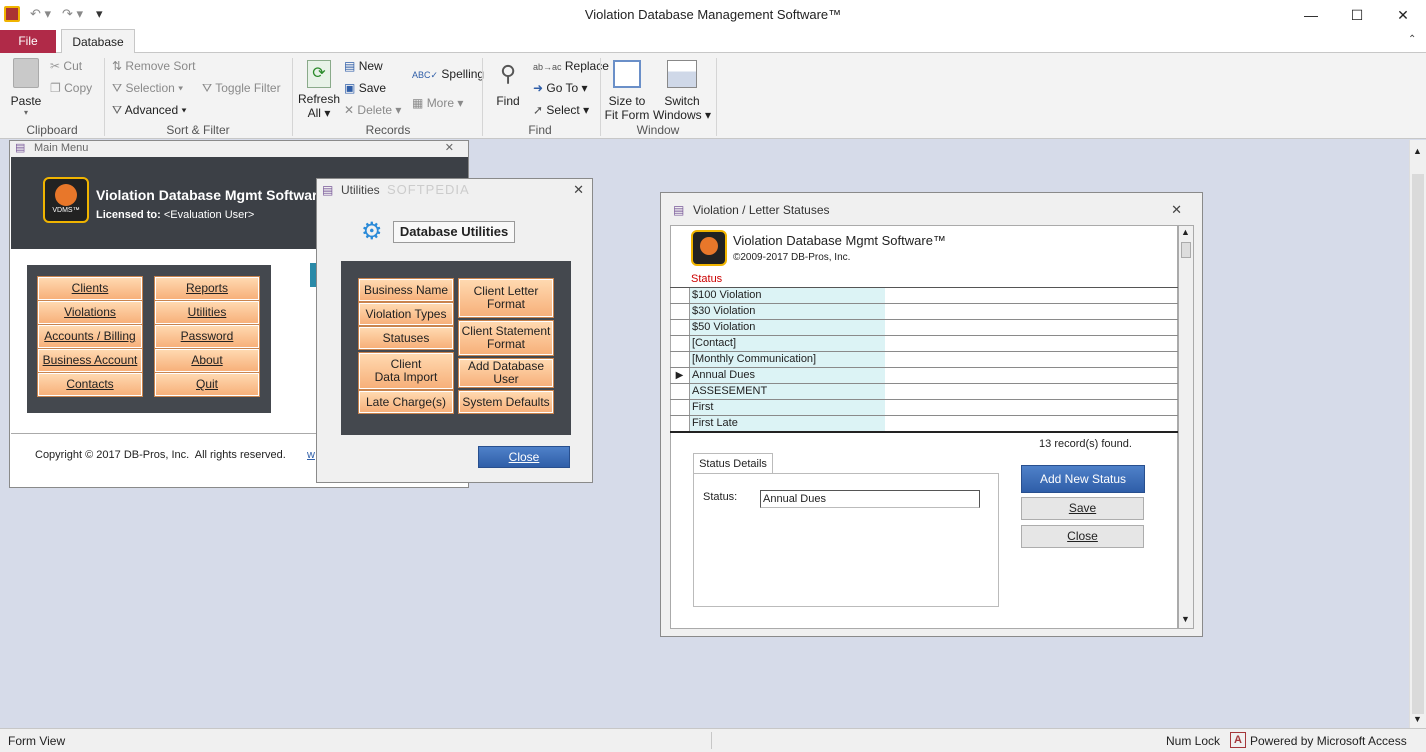 The image size is (1426, 752). Describe the element at coordinates (682, 90) in the screenshot. I see `switch-windows-button: Switch Windows ▾` at that location.